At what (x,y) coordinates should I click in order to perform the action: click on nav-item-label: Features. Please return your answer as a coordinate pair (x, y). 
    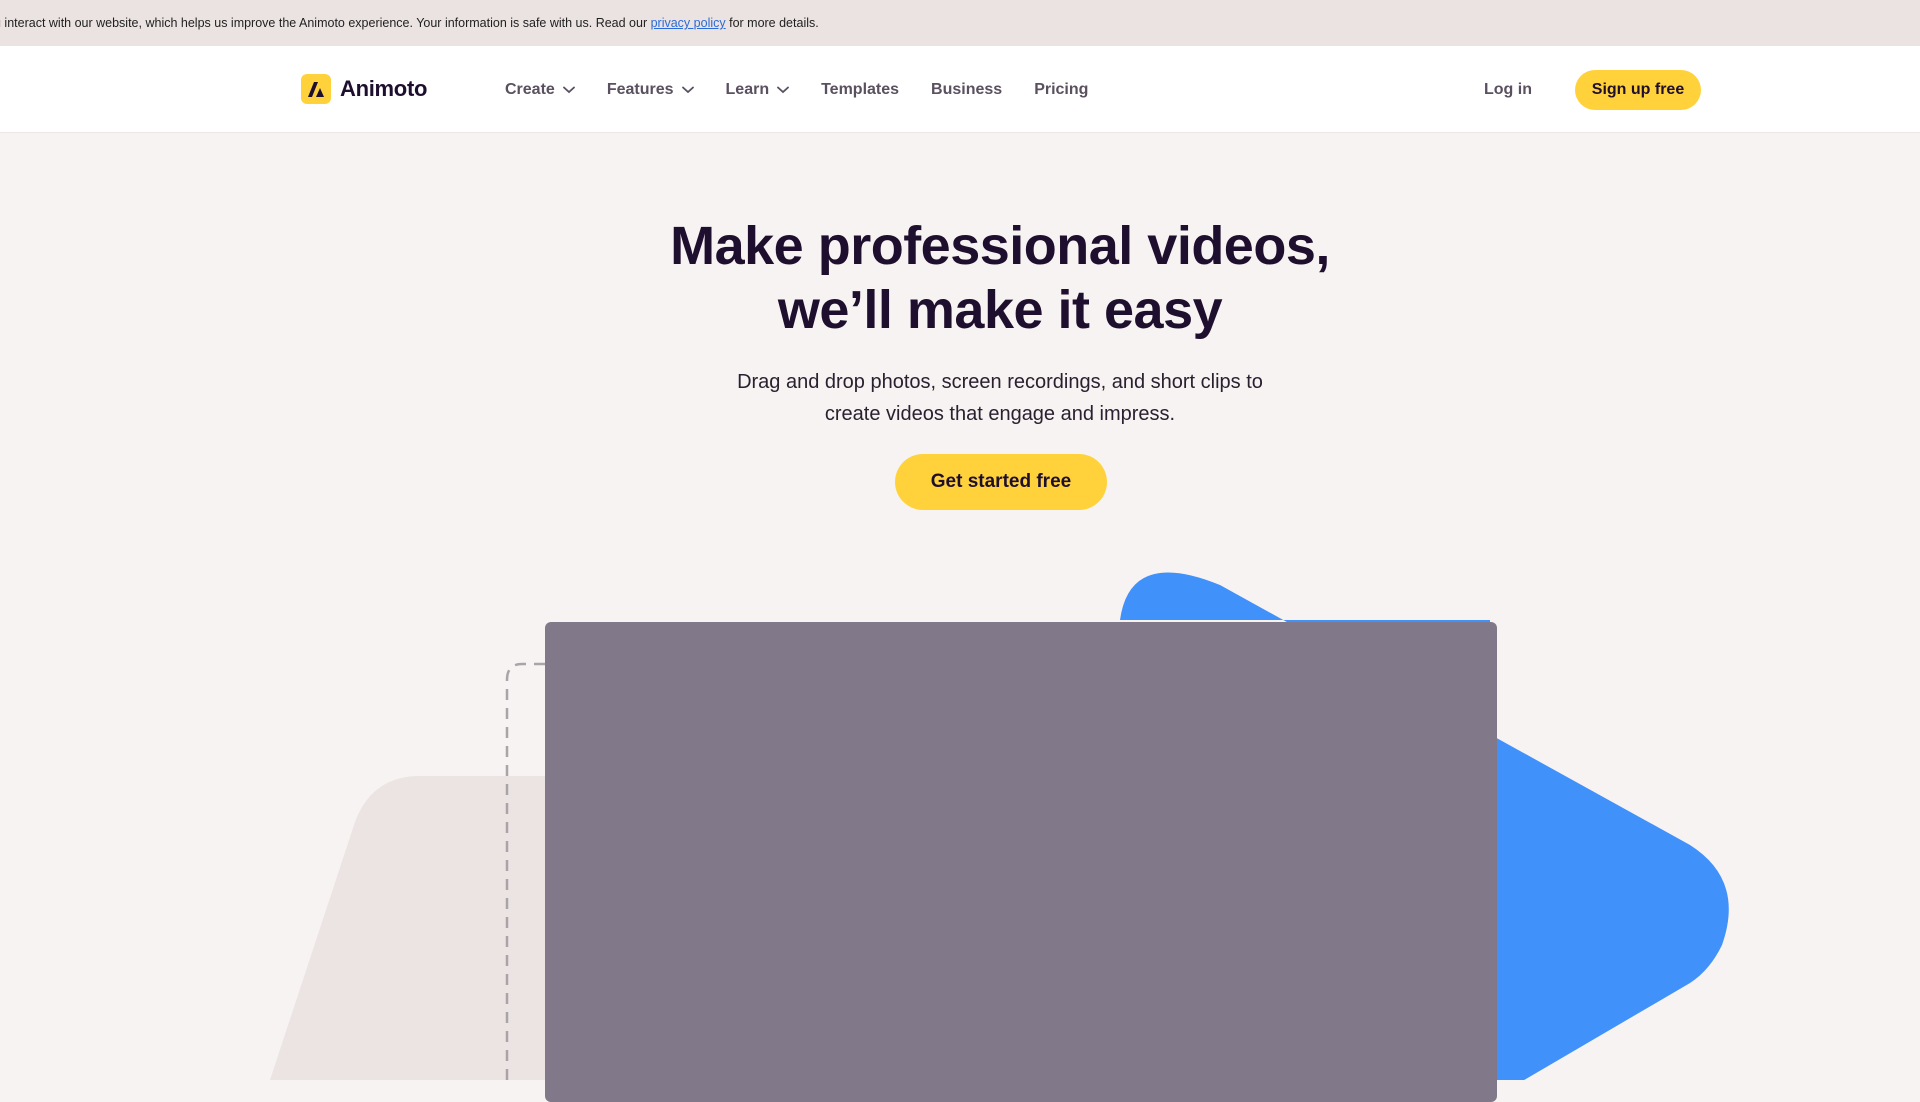
    Looking at the image, I should click on (640, 89).